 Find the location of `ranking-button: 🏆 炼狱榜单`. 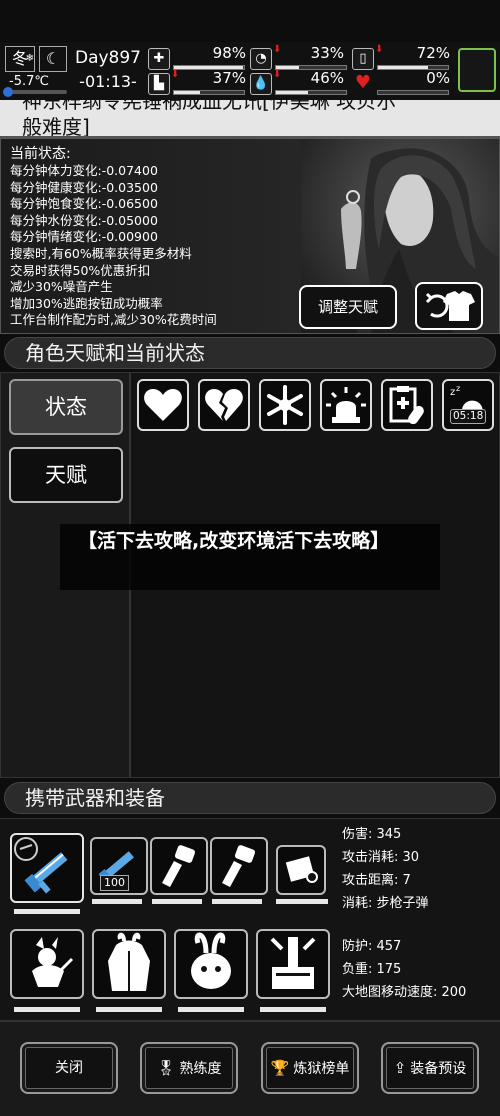

ranking-button: 🏆 炼狱榜单 is located at coordinates (310, 1068).